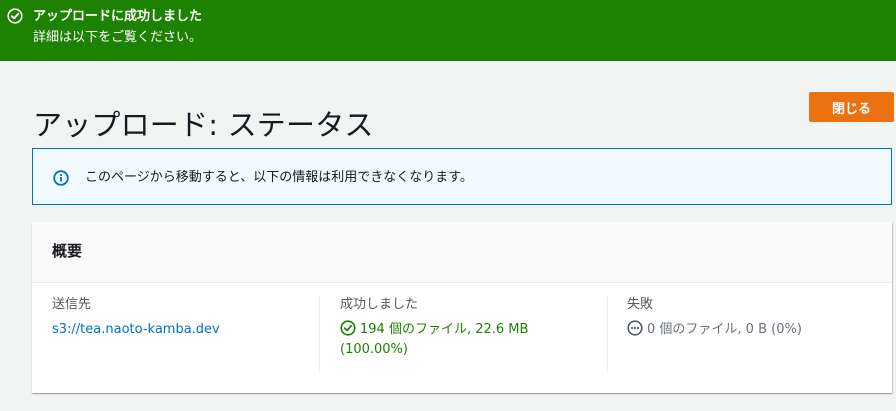 The width and height of the screenshot is (896, 411). Describe the element at coordinates (462, 252) in the screenshot. I see `summary-header: 概要` at that location.